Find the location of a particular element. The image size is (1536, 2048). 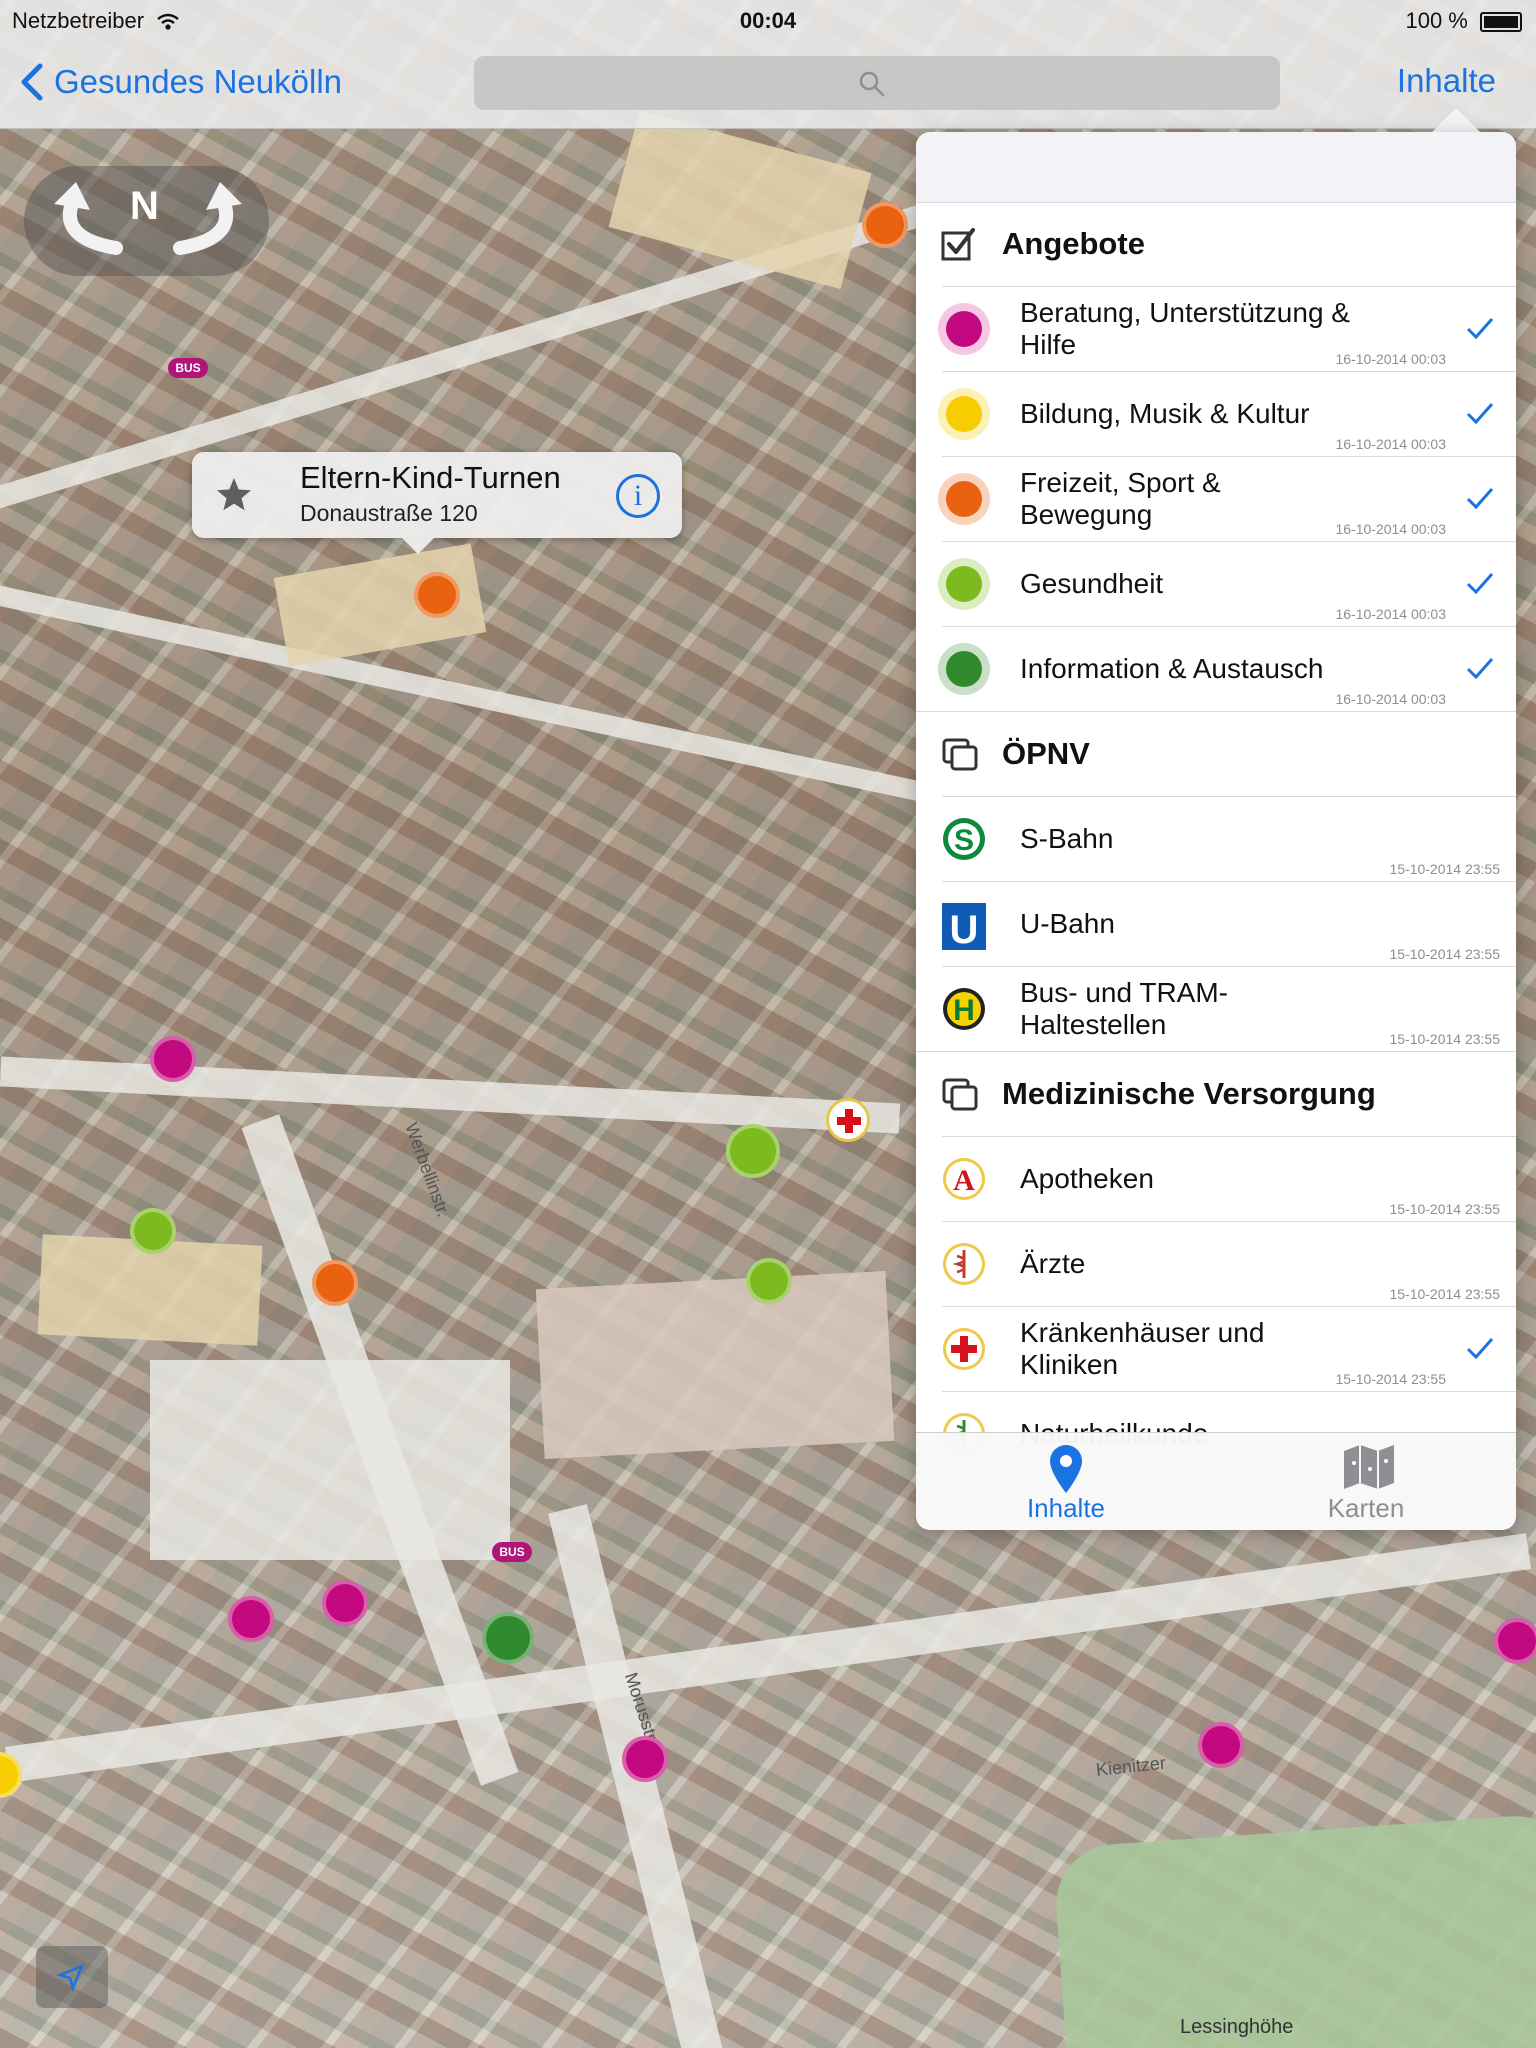

location-arrow-icon is located at coordinates (70, 1977).